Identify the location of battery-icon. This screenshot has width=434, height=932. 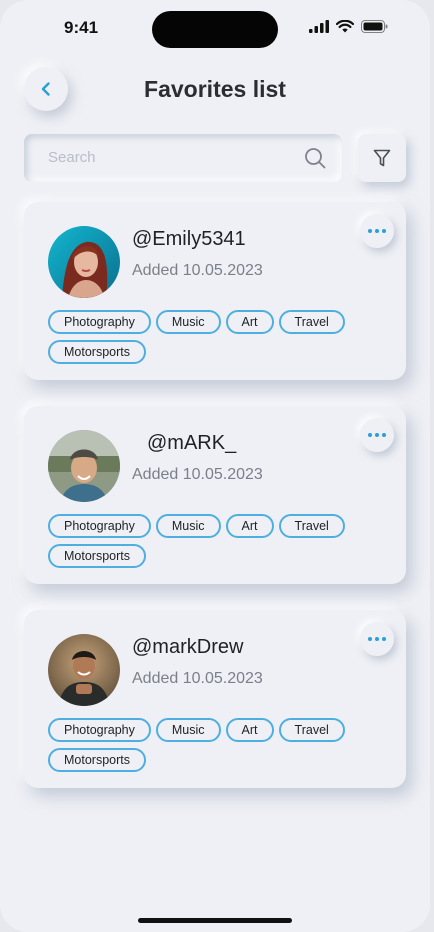
(374, 26).